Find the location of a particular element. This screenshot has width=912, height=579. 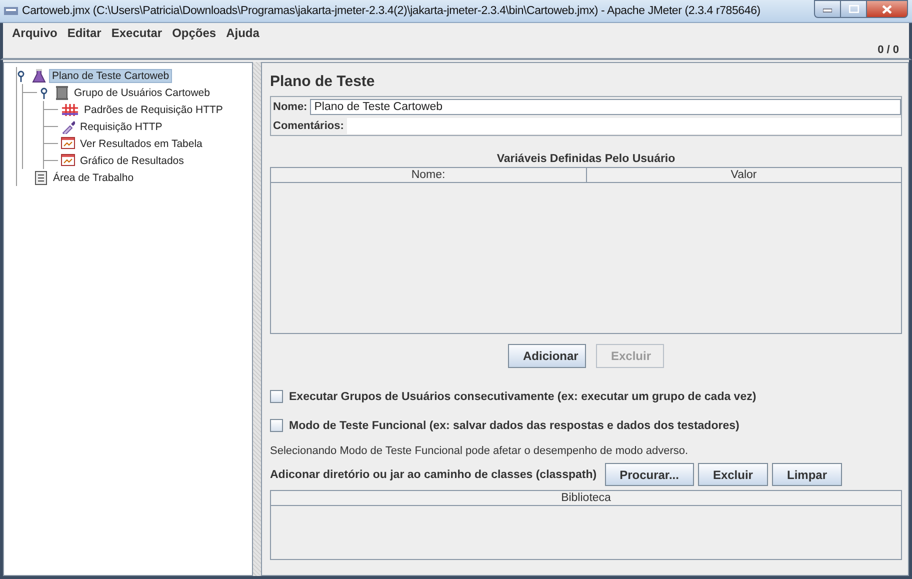

menu-item: Ajuda is located at coordinates (242, 33).